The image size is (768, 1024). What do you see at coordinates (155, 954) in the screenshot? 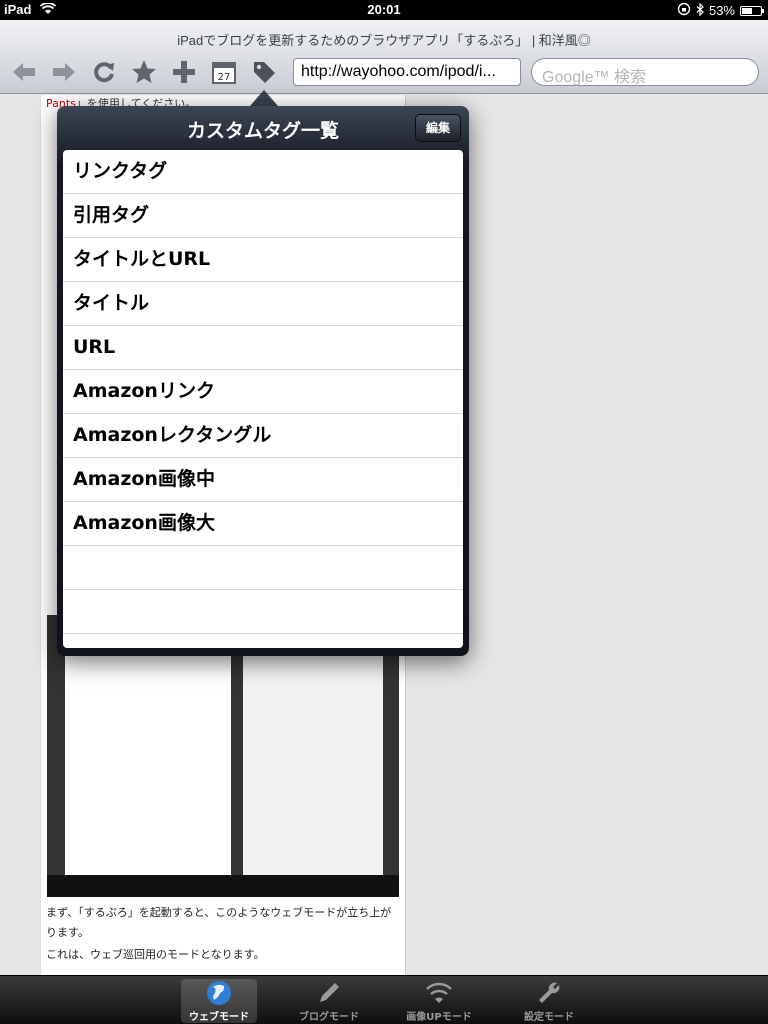
I see `article-paragraph-2: これは、ウェブ巡回用のモードとなります。` at bounding box center [155, 954].